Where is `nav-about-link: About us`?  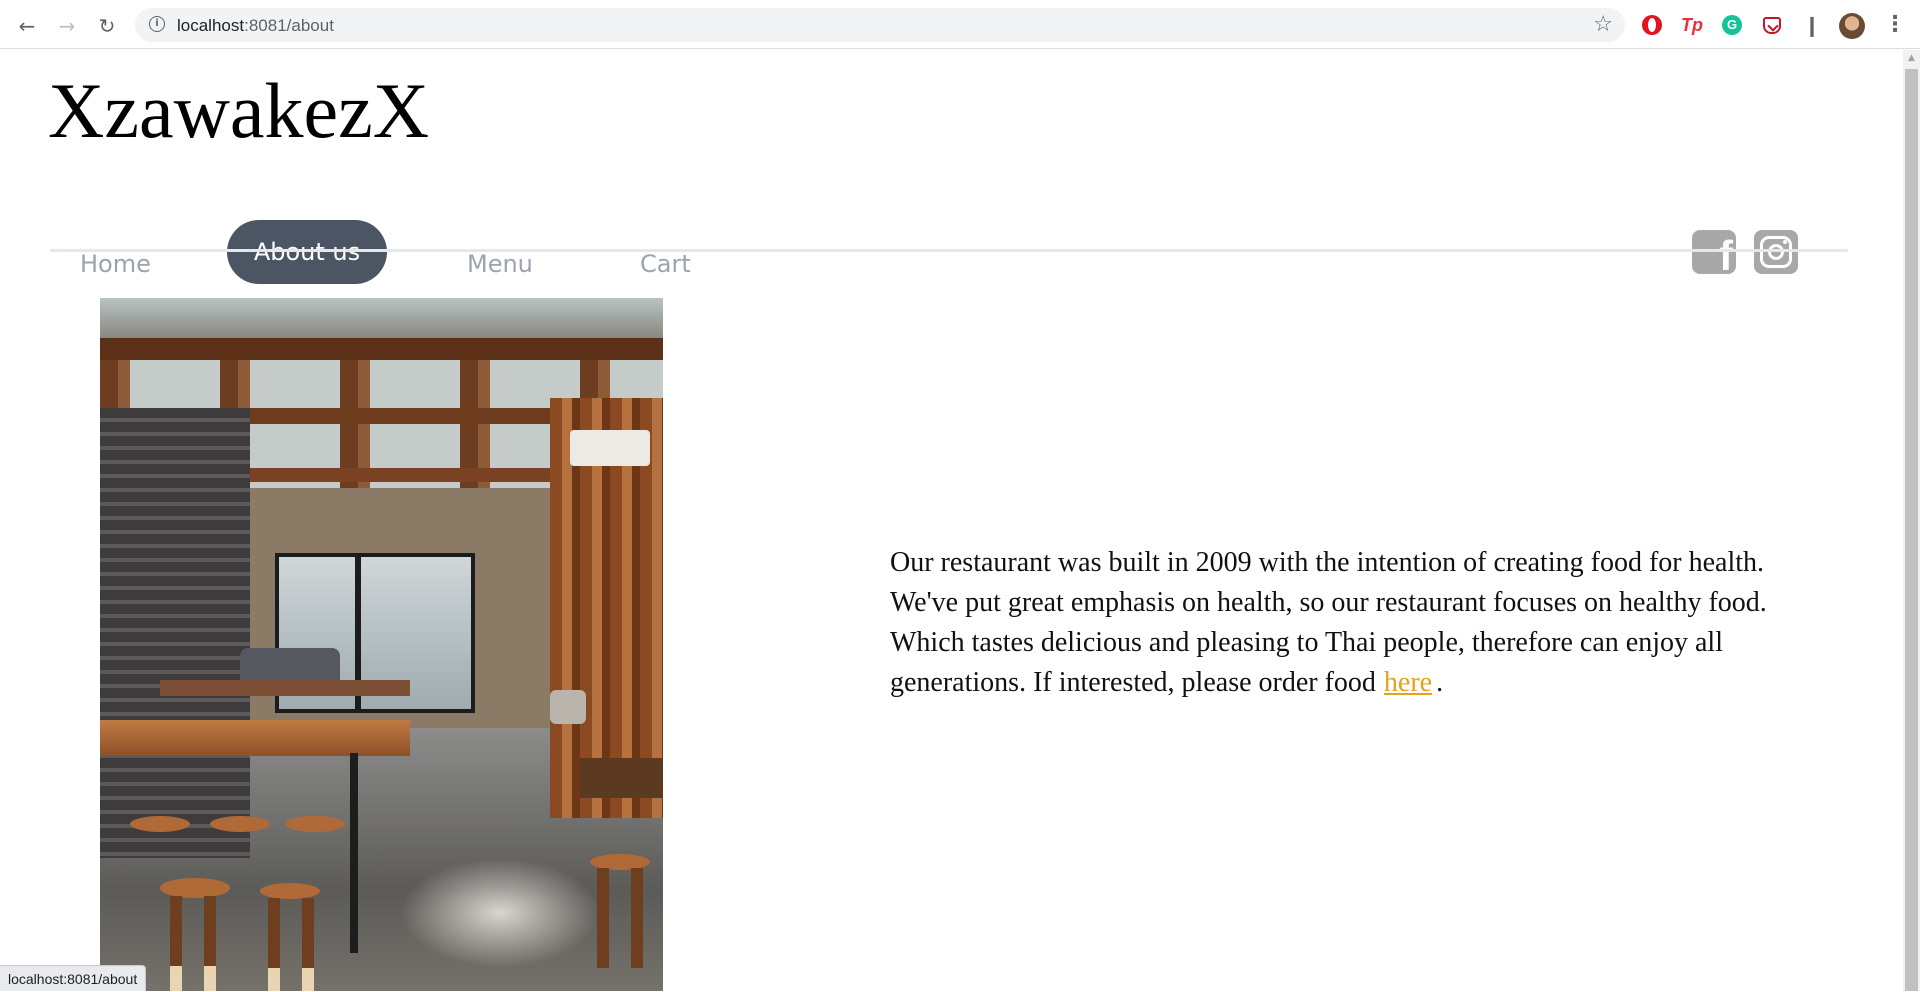
nav-about-link: About us is located at coordinates (307, 252).